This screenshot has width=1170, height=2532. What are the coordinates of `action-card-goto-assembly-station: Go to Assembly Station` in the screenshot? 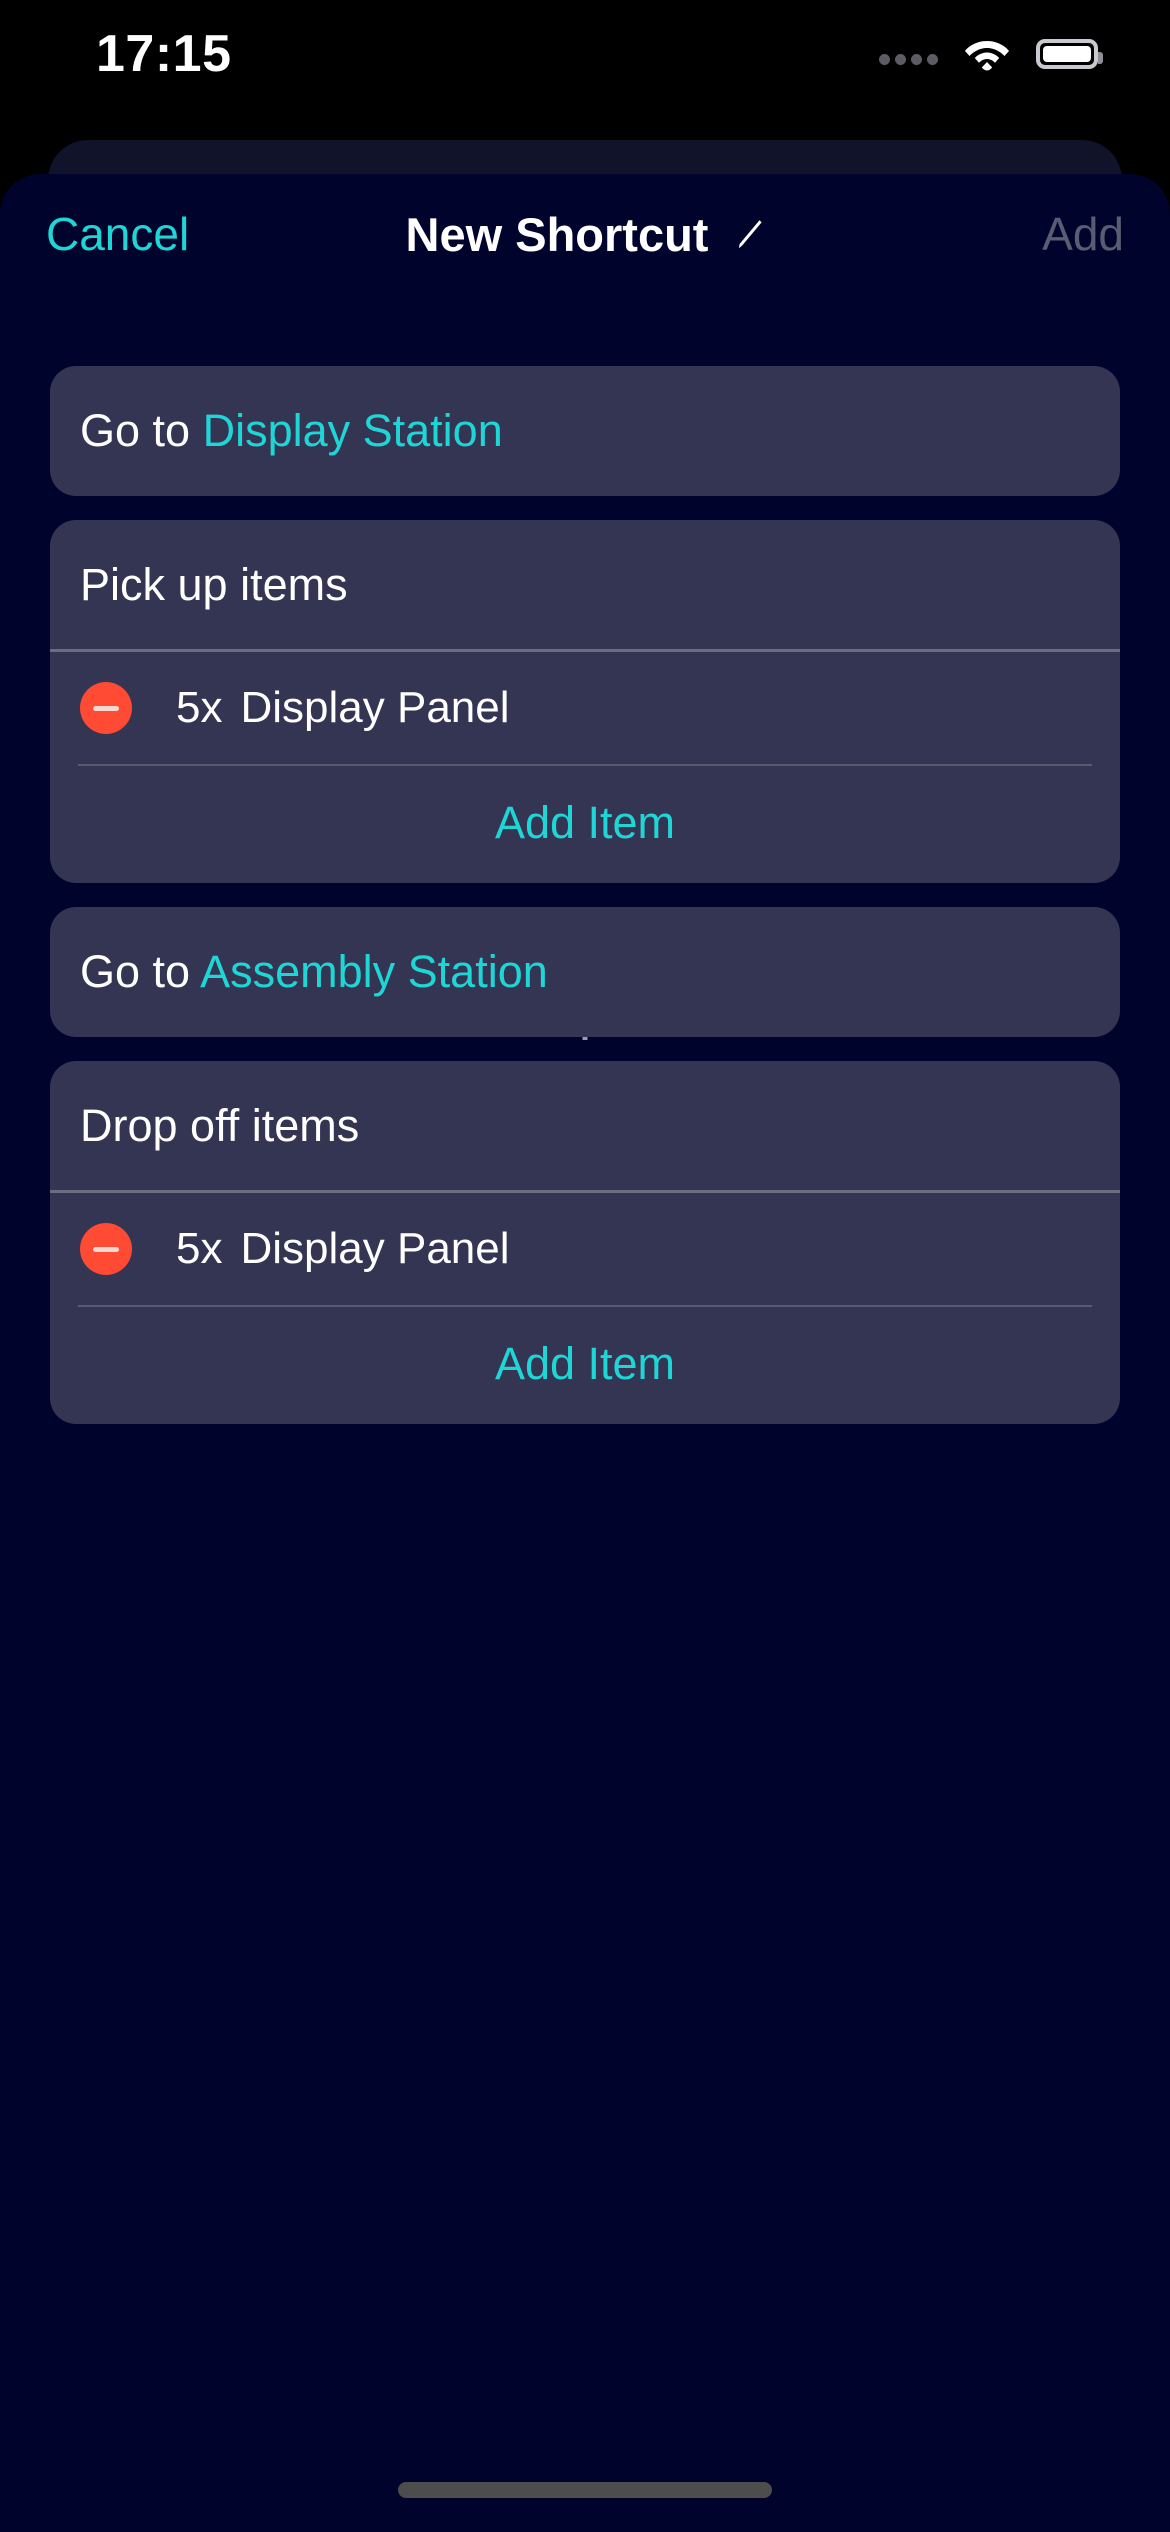 It's located at (585, 972).